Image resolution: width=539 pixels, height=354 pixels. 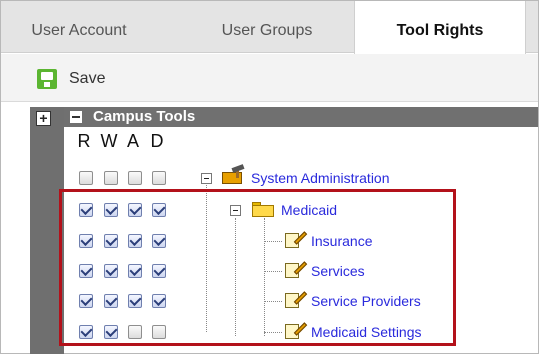 I want to click on save-label: Save, so click(x=87, y=78).